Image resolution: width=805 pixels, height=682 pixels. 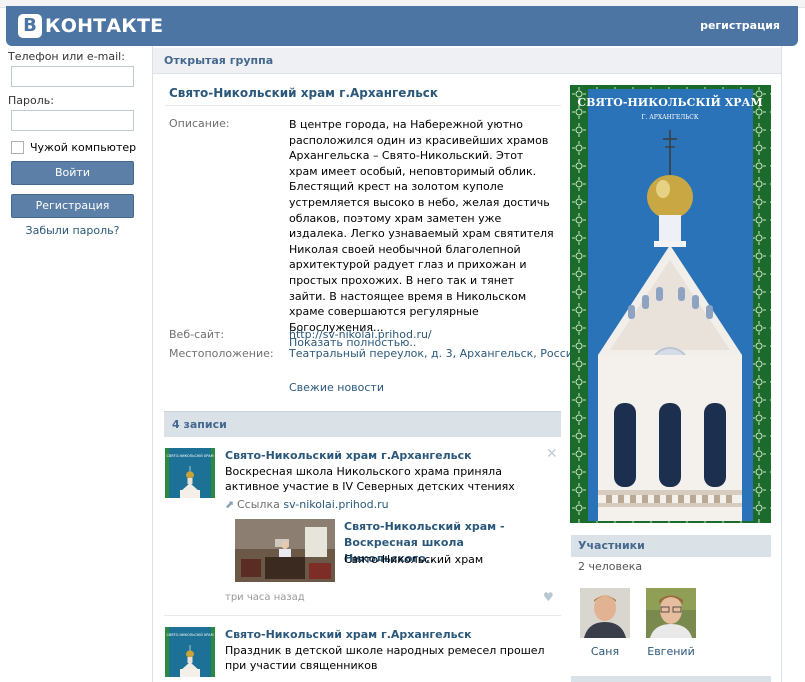 What do you see at coordinates (360, 334) in the screenshot?
I see `website-link: http://sv-nikolai.prihod.ru/` at bounding box center [360, 334].